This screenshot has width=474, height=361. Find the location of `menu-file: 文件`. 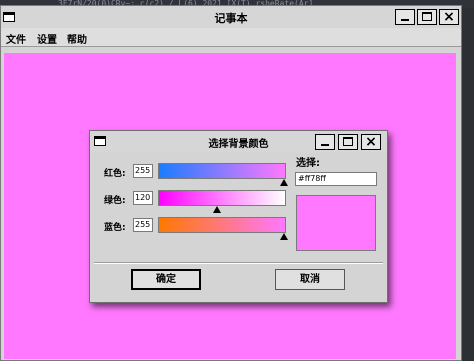

menu-file: 文件 is located at coordinates (16, 38).